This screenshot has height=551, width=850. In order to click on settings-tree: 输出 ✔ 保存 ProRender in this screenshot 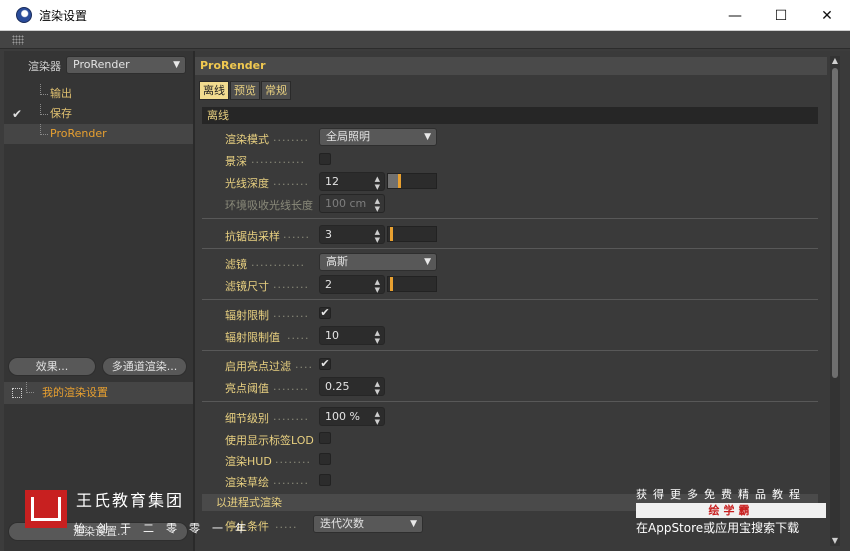, I will do `click(98, 114)`.